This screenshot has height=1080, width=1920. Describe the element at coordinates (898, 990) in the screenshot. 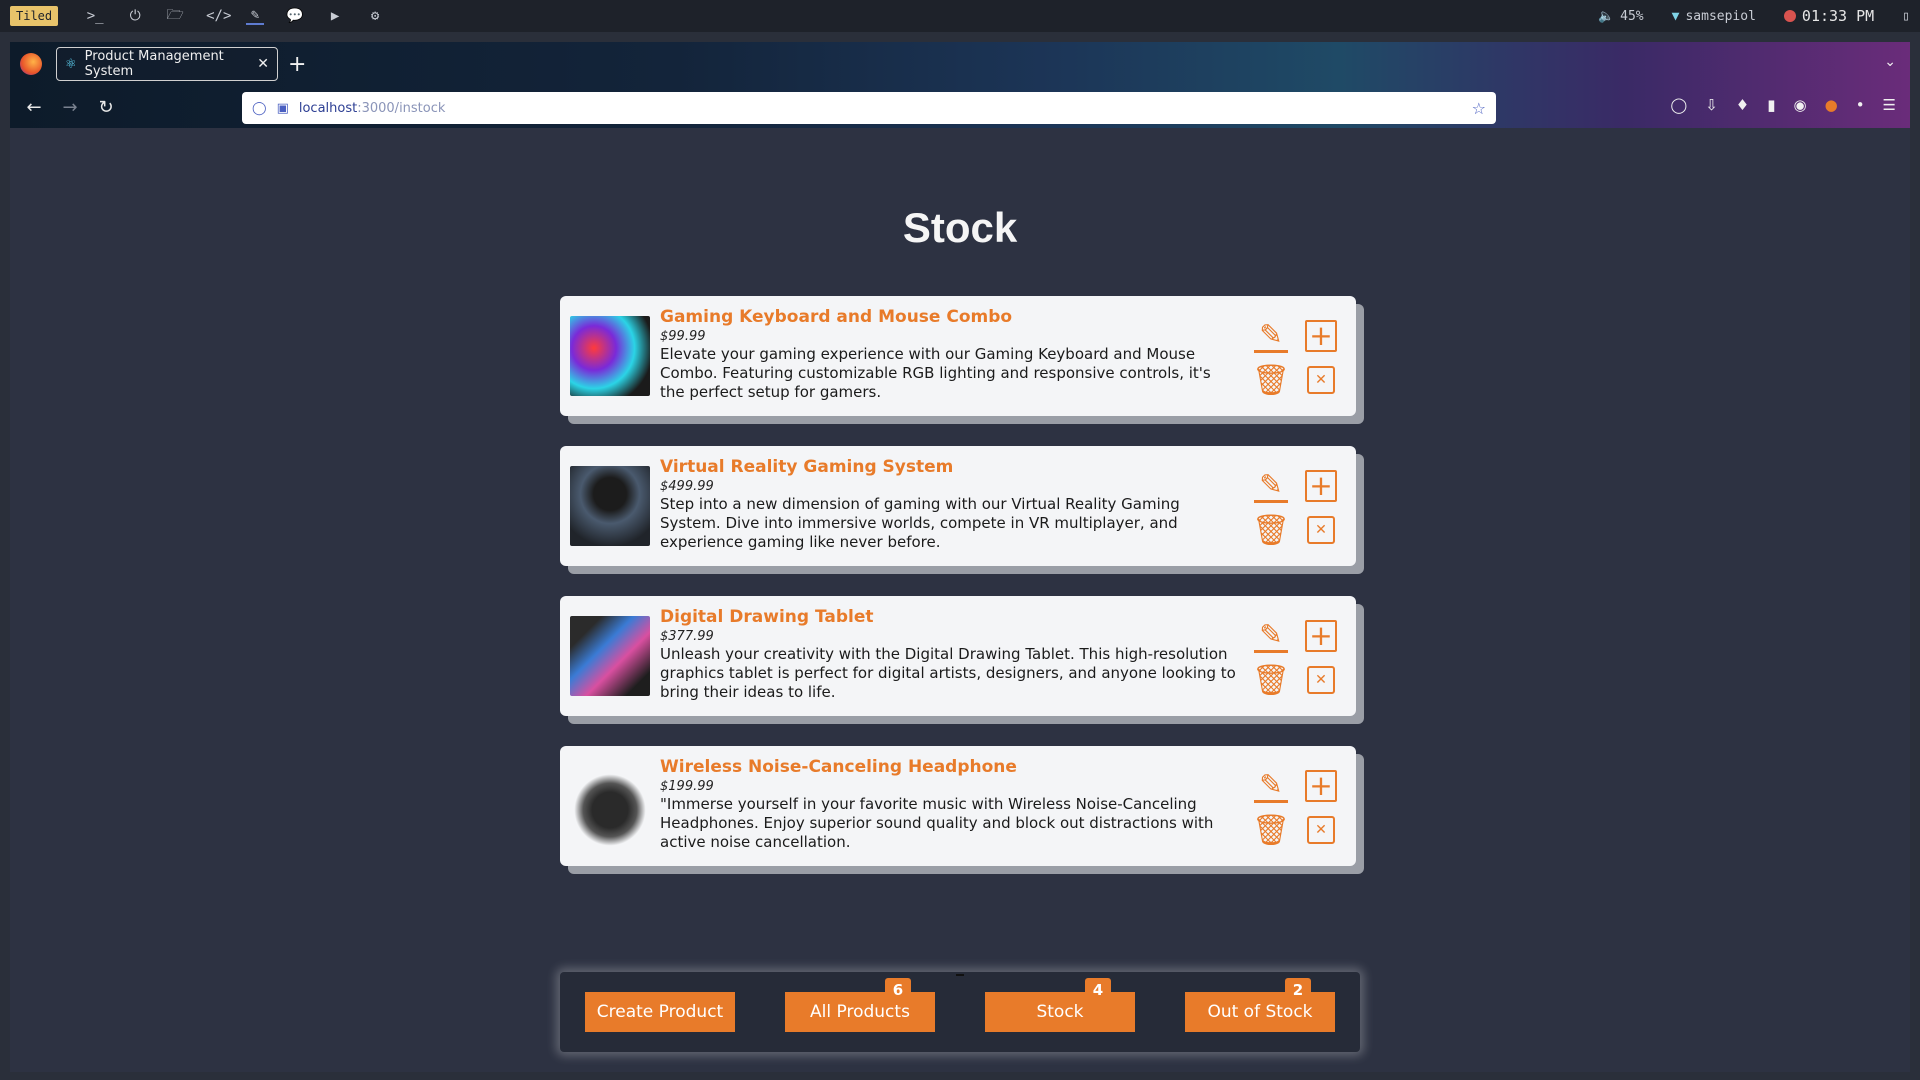

I see `all-products-count-badge: 6` at that location.